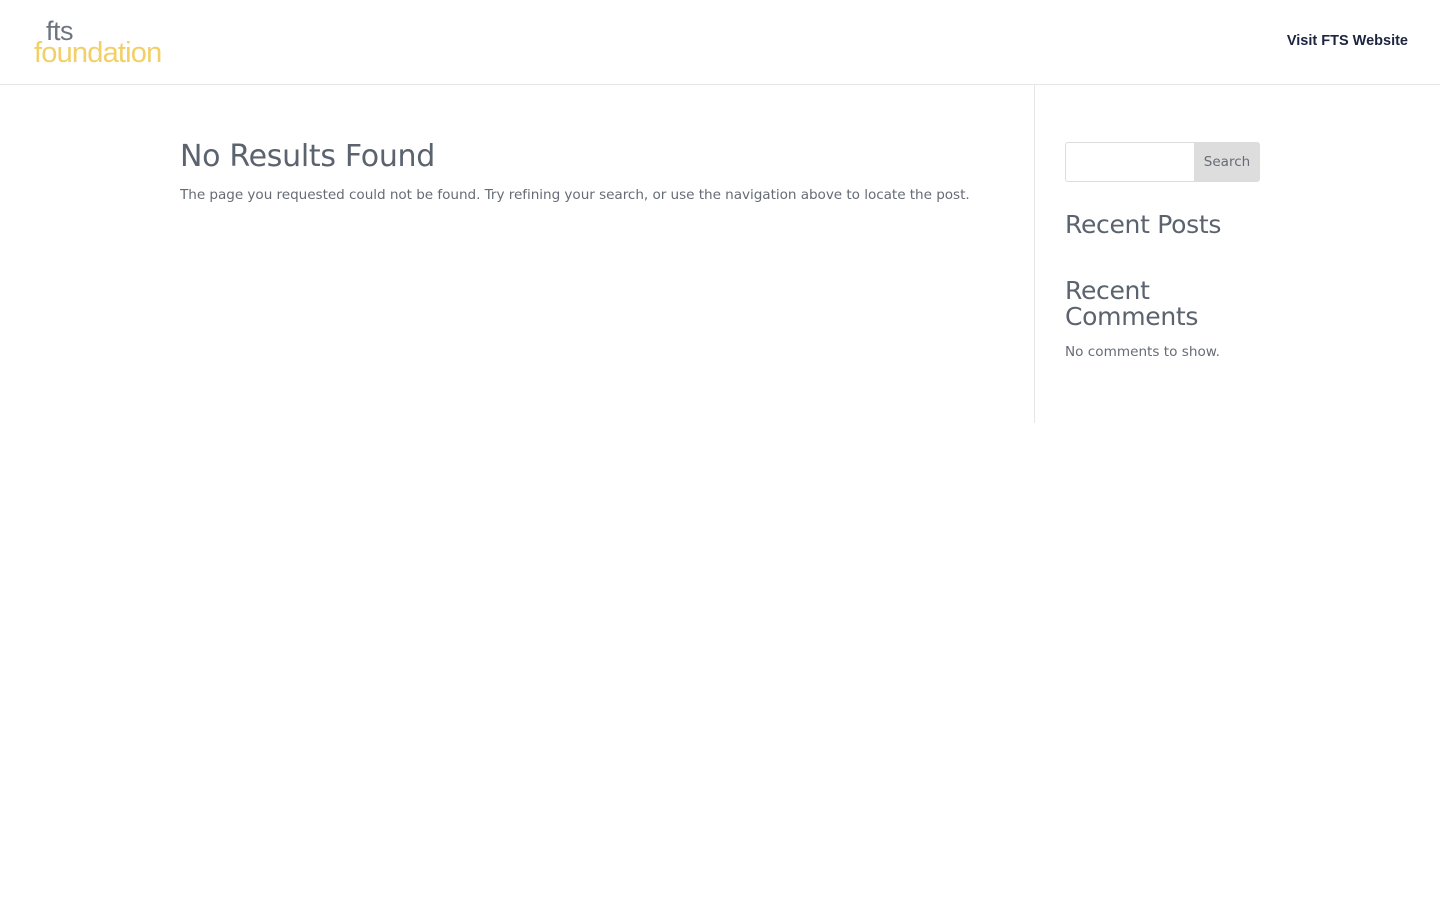 The width and height of the screenshot is (1440, 900). Describe the element at coordinates (1142, 352) in the screenshot. I see `no-comments-text: No comments to show.` at that location.